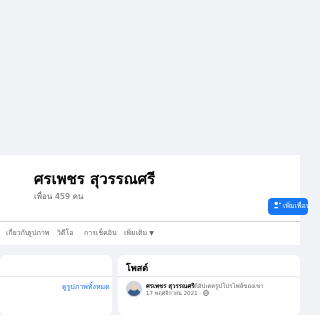 This screenshot has height=315, width=320. What do you see at coordinates (136, 233) in the screenshot?
I see `tab-more-label: เพิ่มเติม` at bounding box center [136, 233].